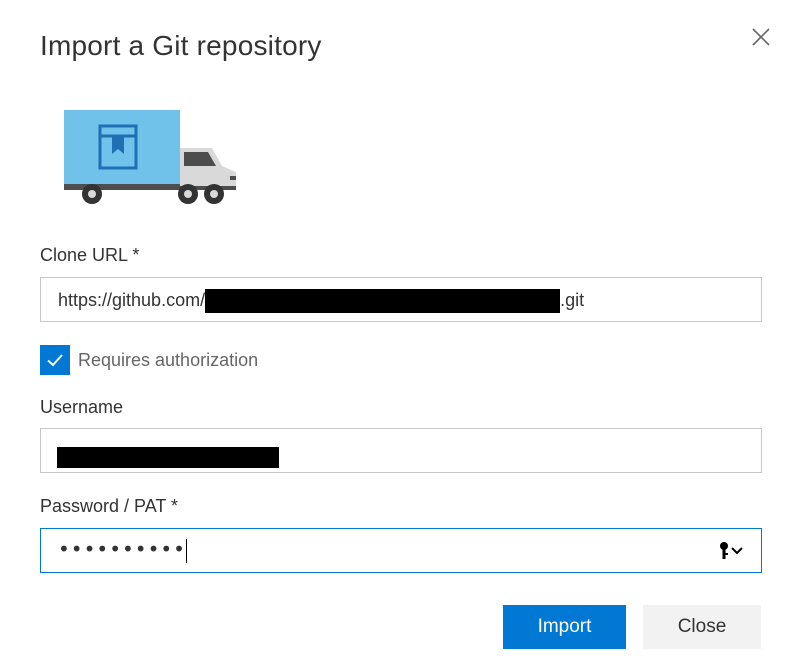  Describe the element at coordinates (401, 550) in the screenshot. I see `password-input: ••••••••••` at that location.